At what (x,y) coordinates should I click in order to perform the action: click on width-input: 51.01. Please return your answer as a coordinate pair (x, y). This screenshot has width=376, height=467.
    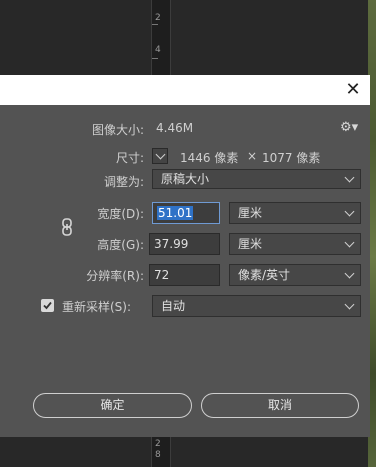
    Looking at the image, I should click on (186, 213).